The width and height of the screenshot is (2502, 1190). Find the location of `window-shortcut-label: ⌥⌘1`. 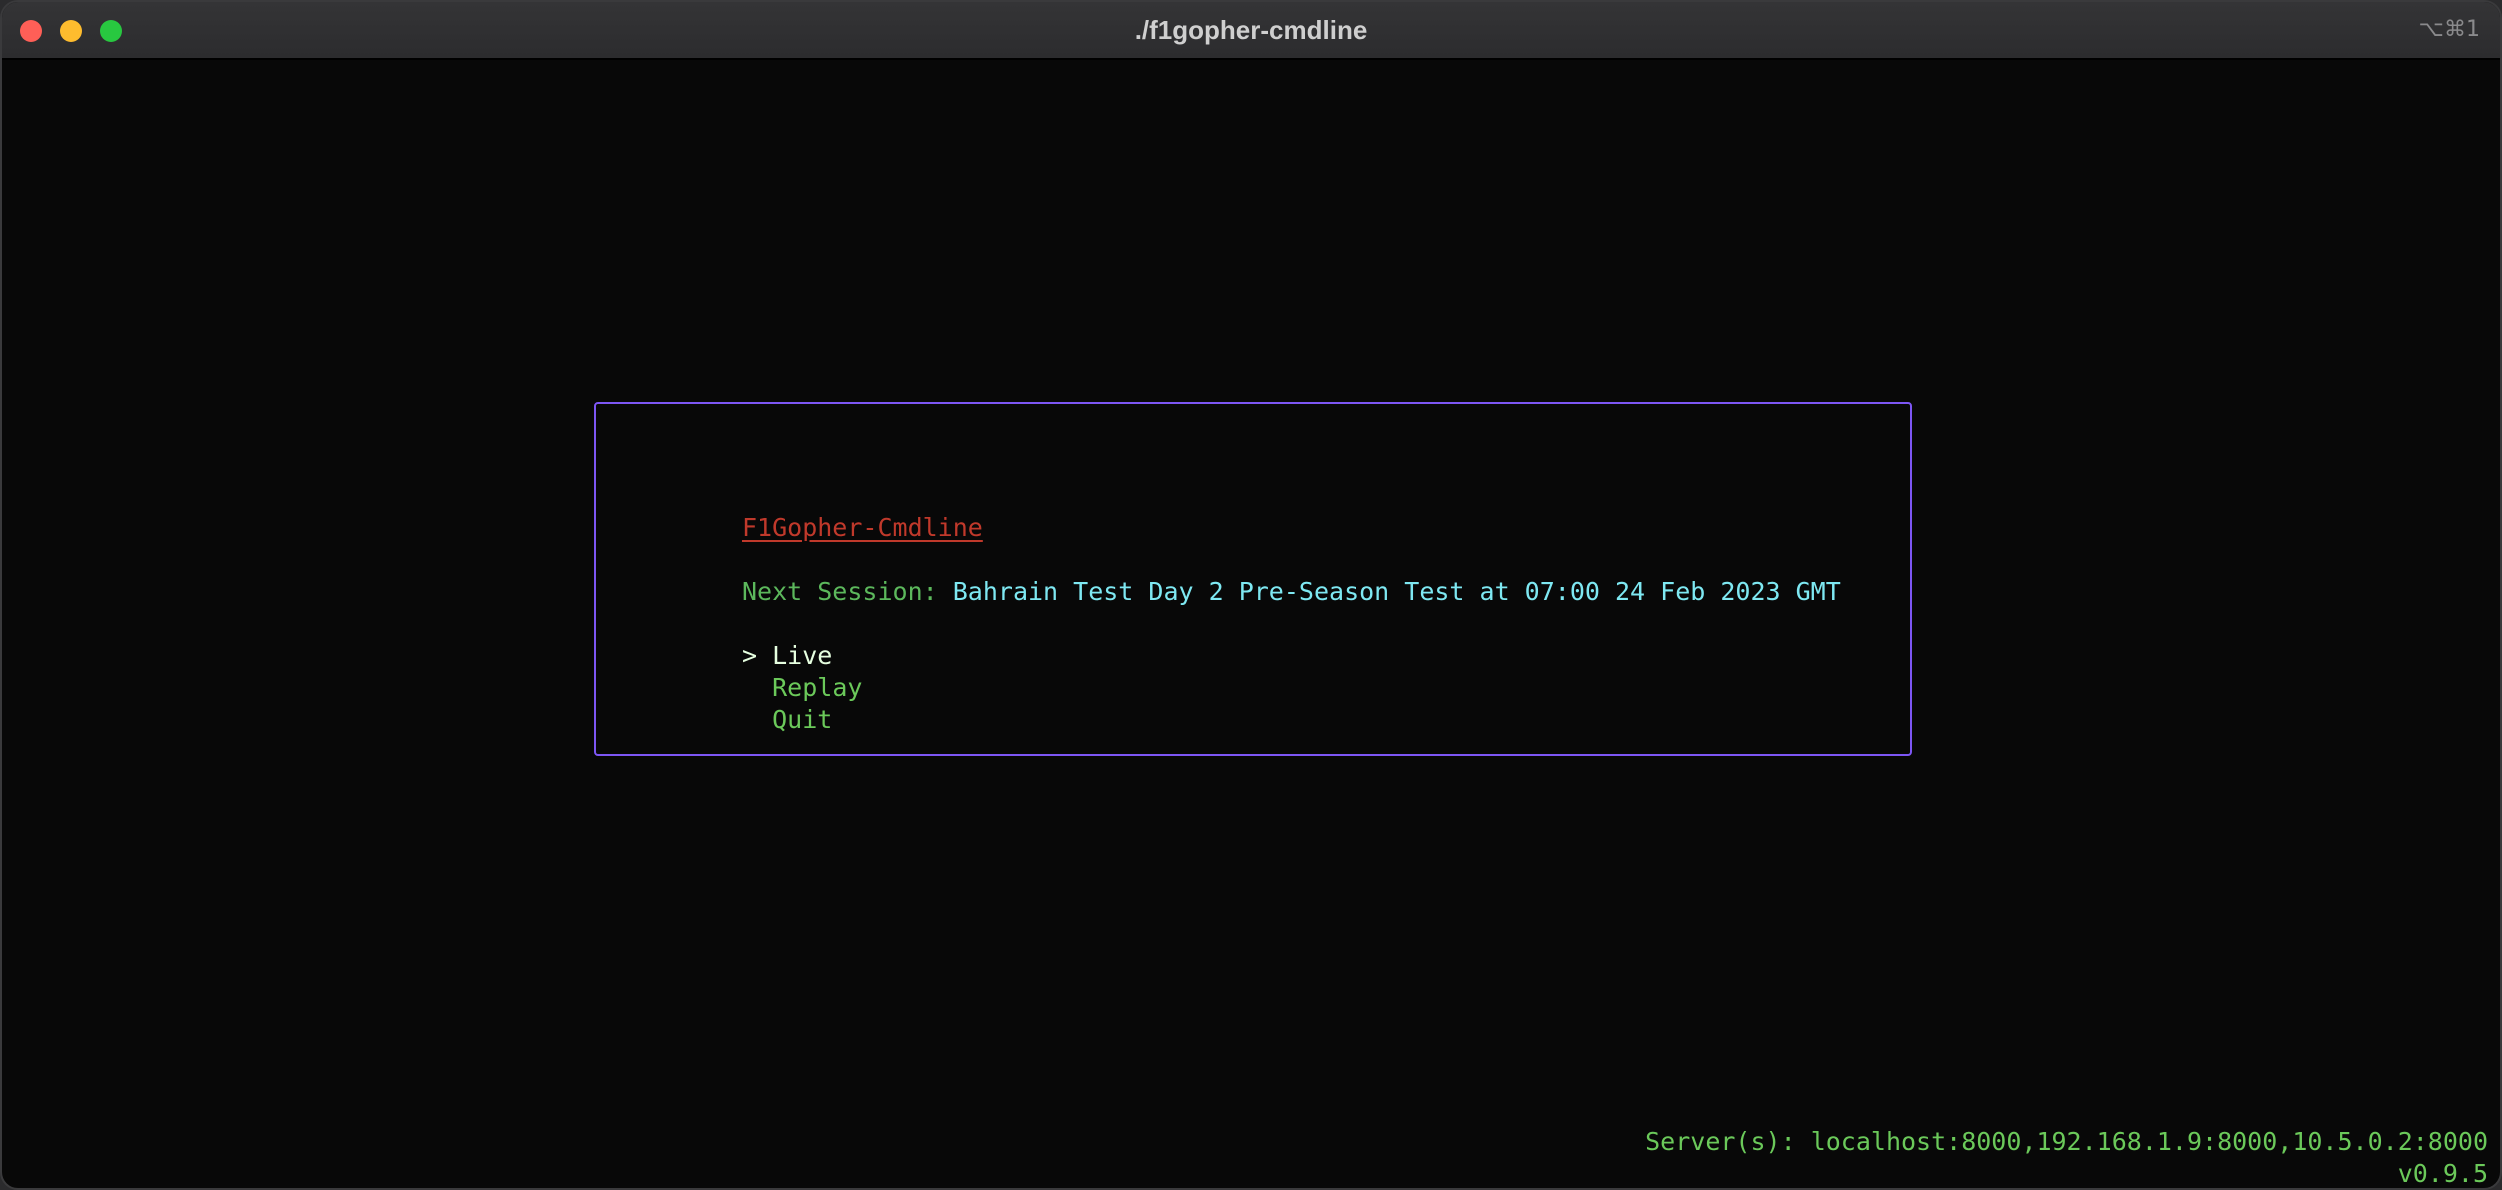

window-shortcut-label: ⌥⌘1 is located at coordinates (2449, 29).